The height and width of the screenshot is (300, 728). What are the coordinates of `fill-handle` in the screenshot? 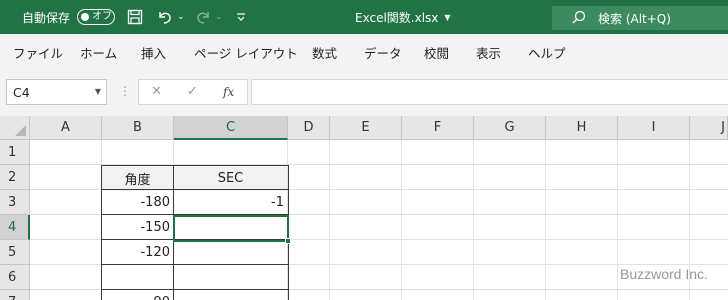 It's located at (288, 241).